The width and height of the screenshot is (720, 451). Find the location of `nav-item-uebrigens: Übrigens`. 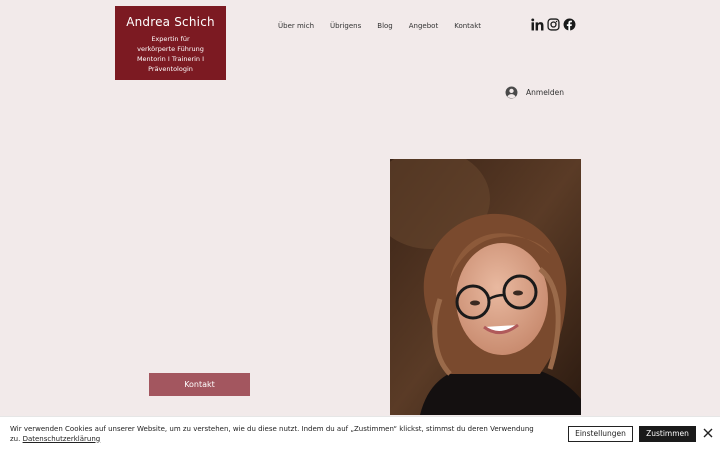

nav-item-uebrigens: Übrigens is located at coordinates (345, 26).